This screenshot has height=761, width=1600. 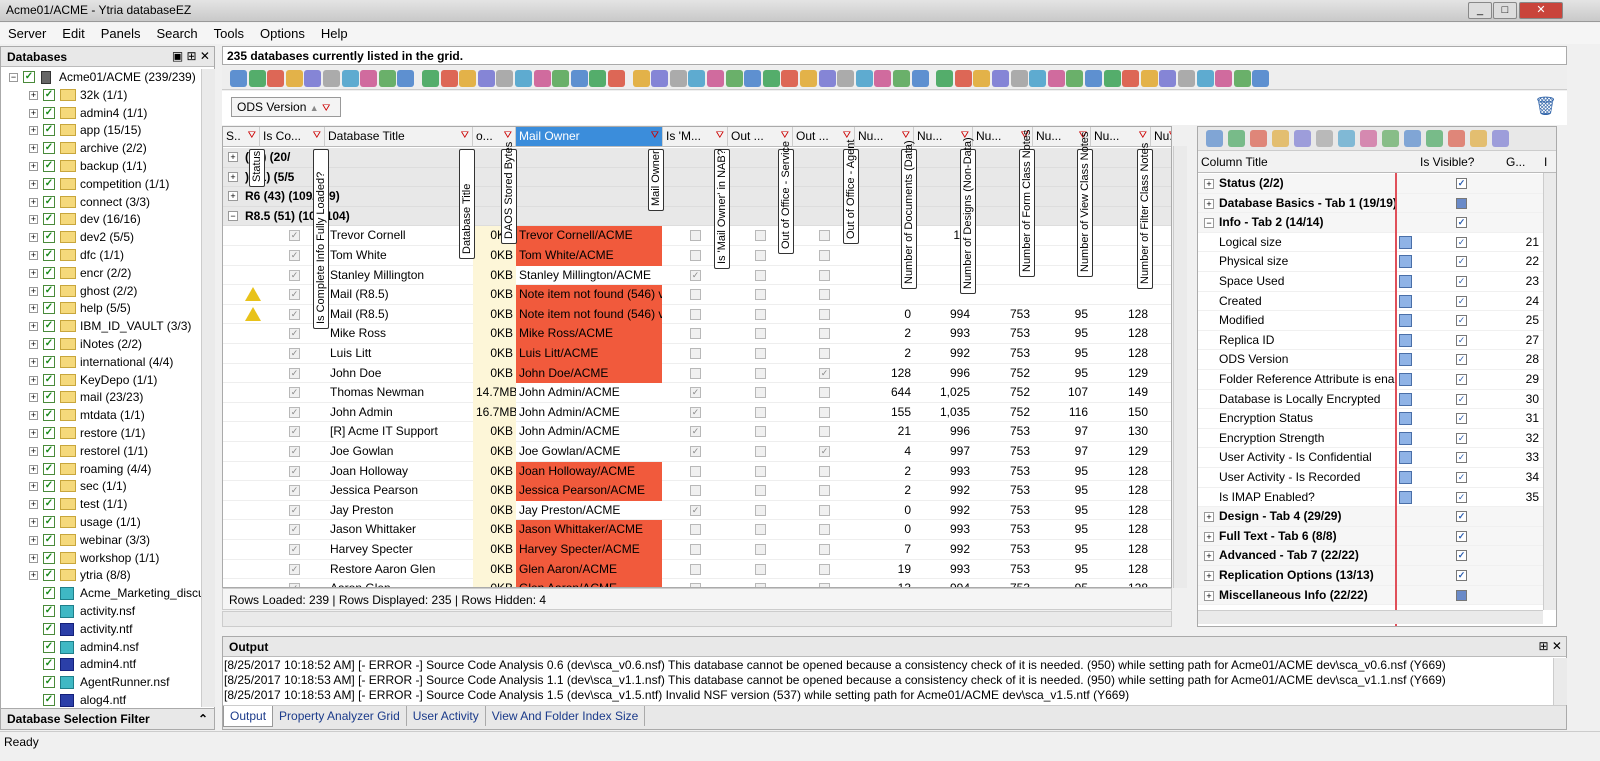 I want to click on tree-row: + ✓ workshop (1/1), so click(x=102, y=559).